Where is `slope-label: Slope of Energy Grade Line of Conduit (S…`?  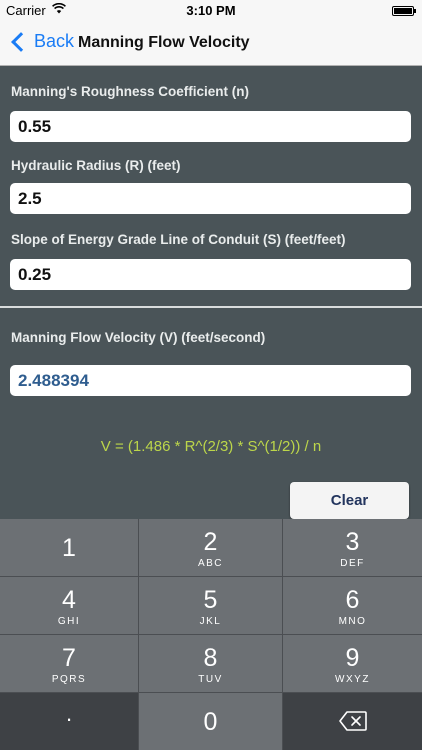 slope-label: Slope of Energy Grade Line of Conduit (S… is located at coordinates (178, 239).